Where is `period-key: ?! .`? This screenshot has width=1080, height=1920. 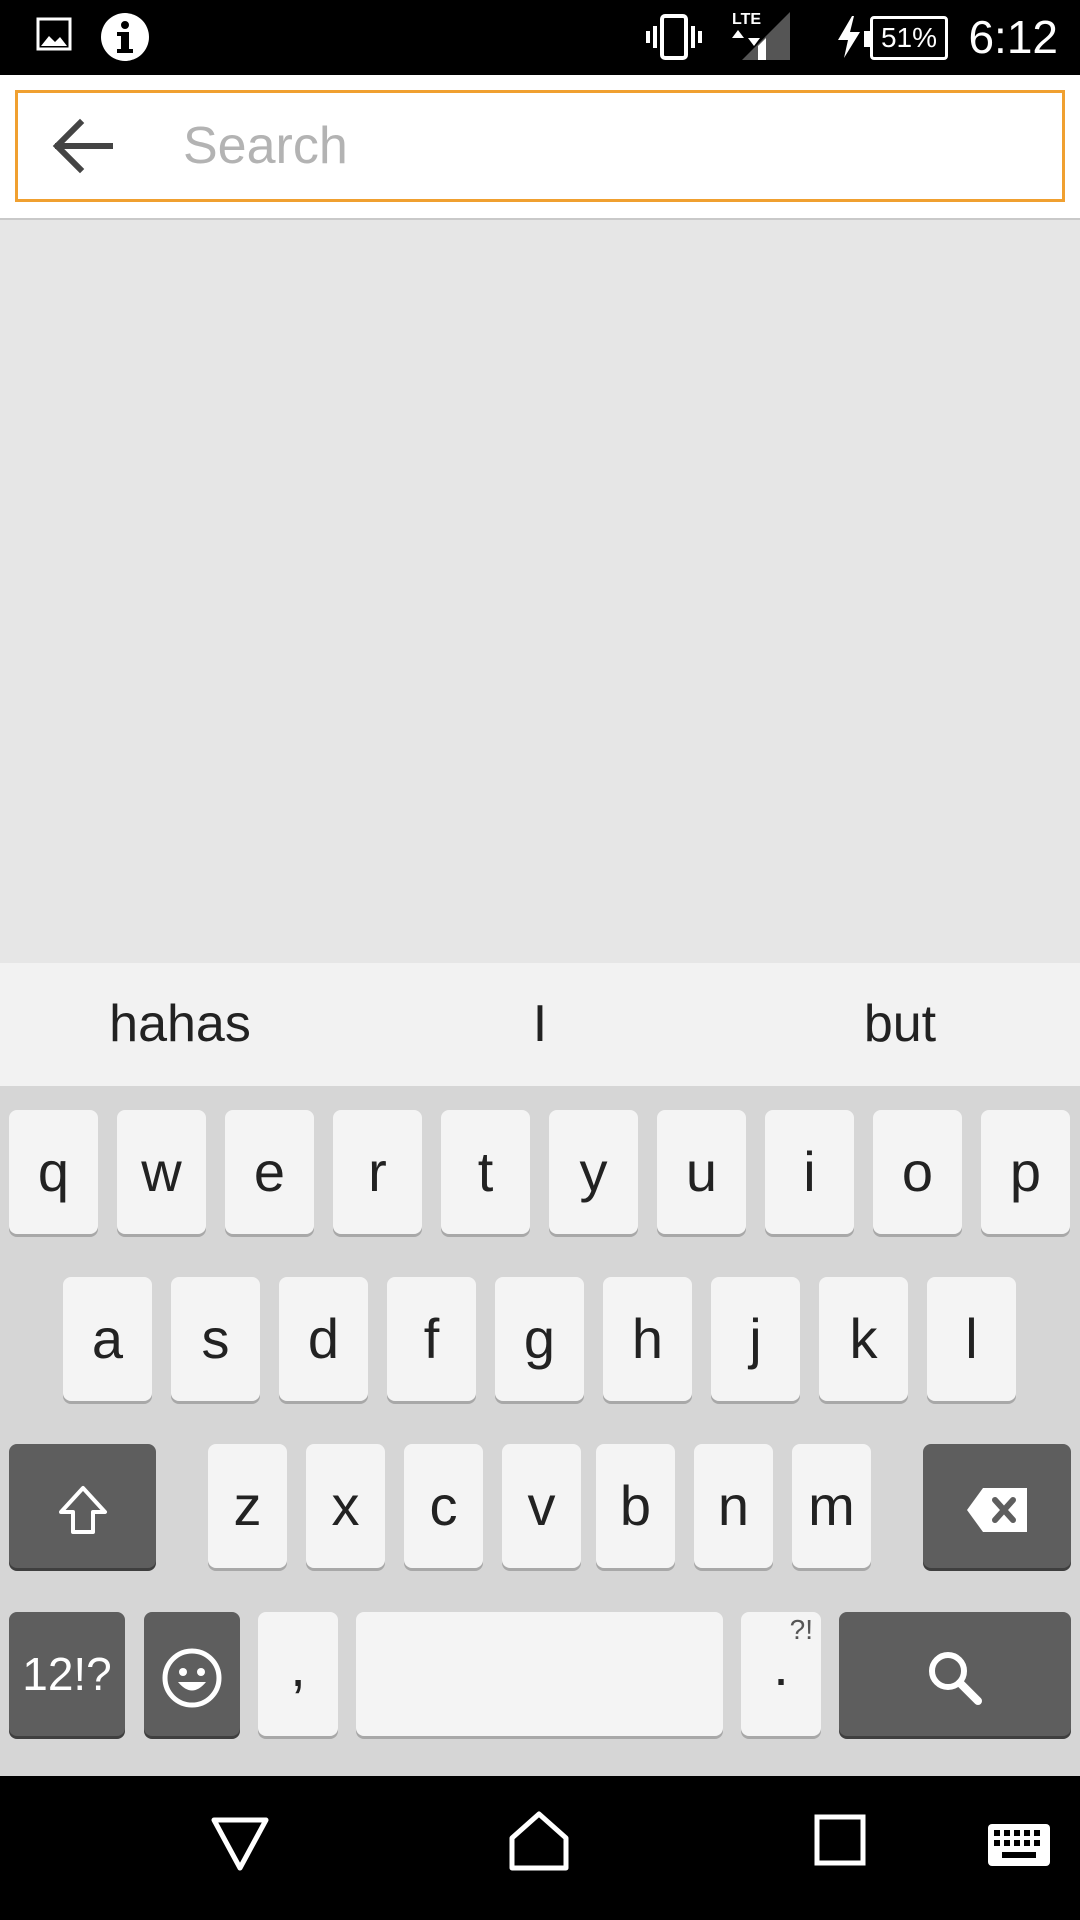
period-key: ?! . is located at coordinates (781, 1674).